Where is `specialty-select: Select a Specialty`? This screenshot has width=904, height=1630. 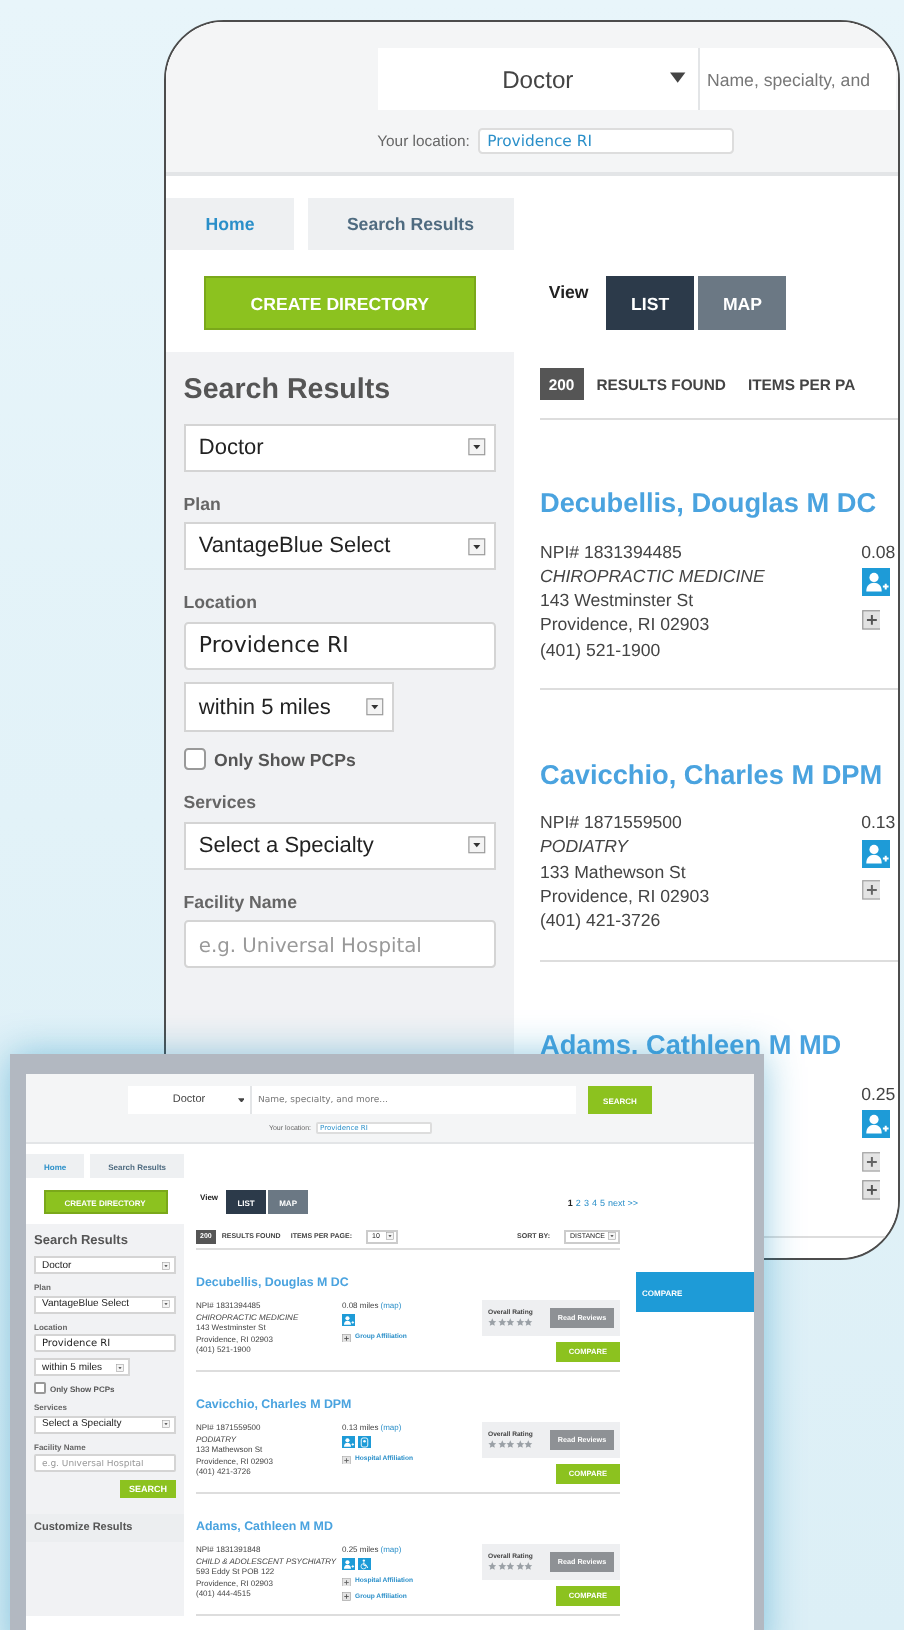
specialty-select: Select a Specialty is located at coordinates (339, 845).